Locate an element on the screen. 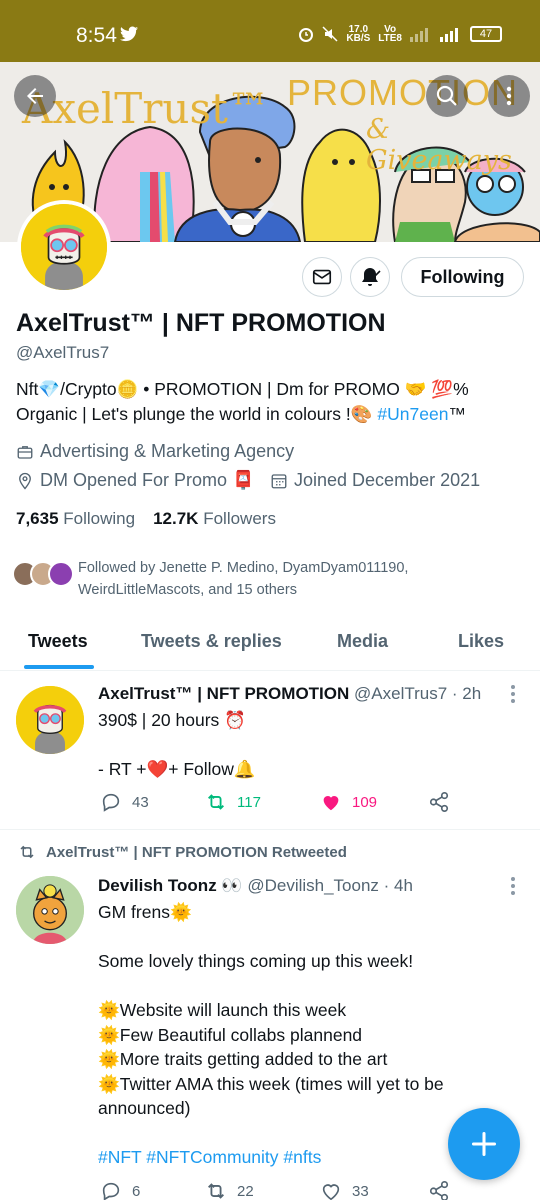 The image size is (540, 1200). profile-category: Advertising & Marketing Agency is located at coordinates (155, 451).